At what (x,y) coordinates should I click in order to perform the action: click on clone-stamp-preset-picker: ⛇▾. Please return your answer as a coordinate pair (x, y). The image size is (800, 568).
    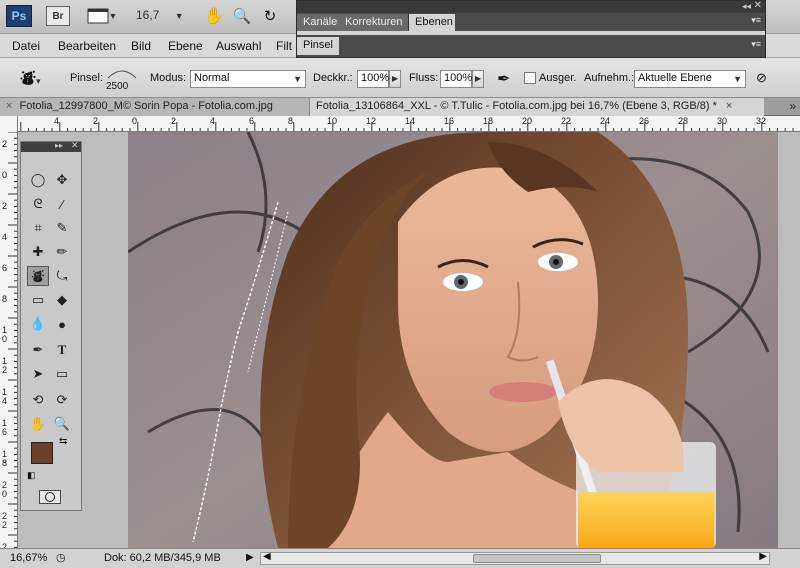
    Looking at the image, I should click on (33, 78).